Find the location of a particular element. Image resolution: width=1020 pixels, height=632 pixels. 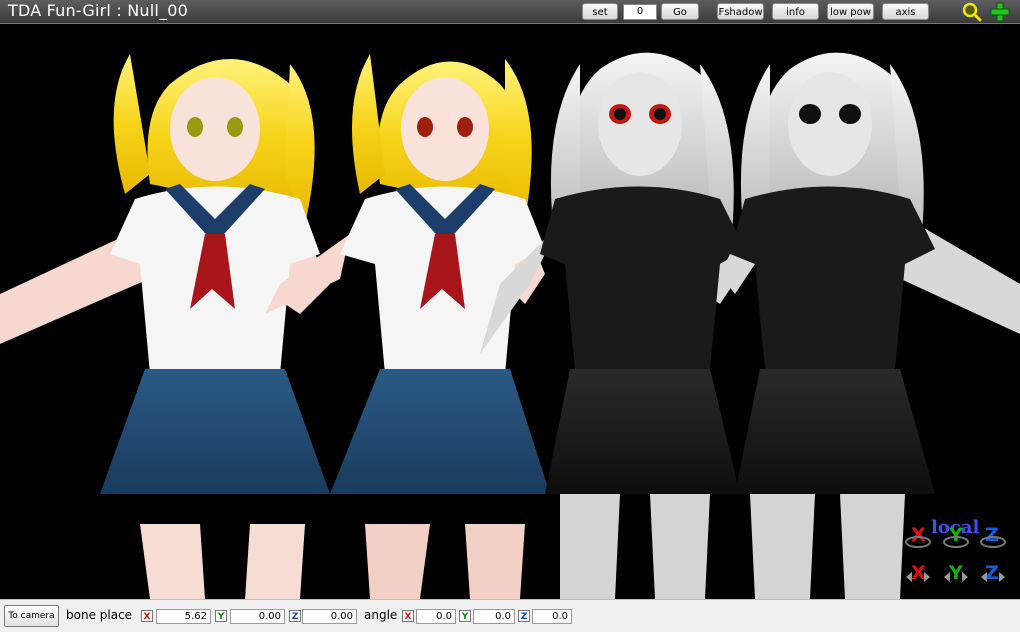

low-pow-button: low pow is located at coordinates (850, 11).